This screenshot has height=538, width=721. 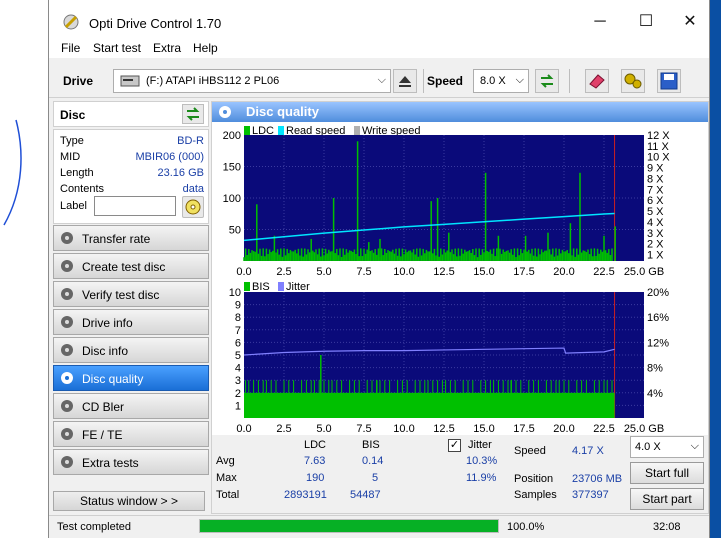 I want to click on desktop-left, so click(x=24, y=269).